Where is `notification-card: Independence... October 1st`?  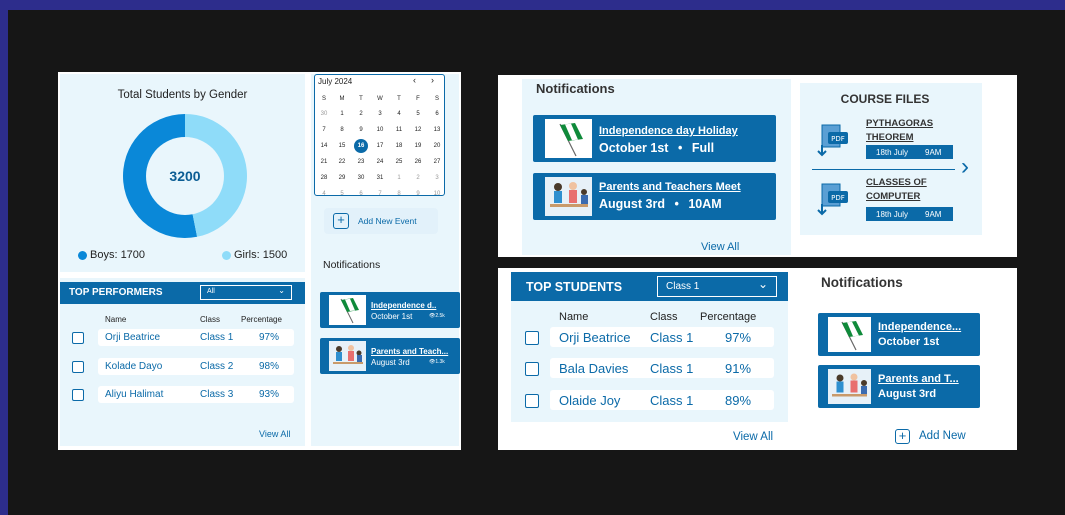 notification-card: Independence... October 1st is located at coordinates (899, 334).